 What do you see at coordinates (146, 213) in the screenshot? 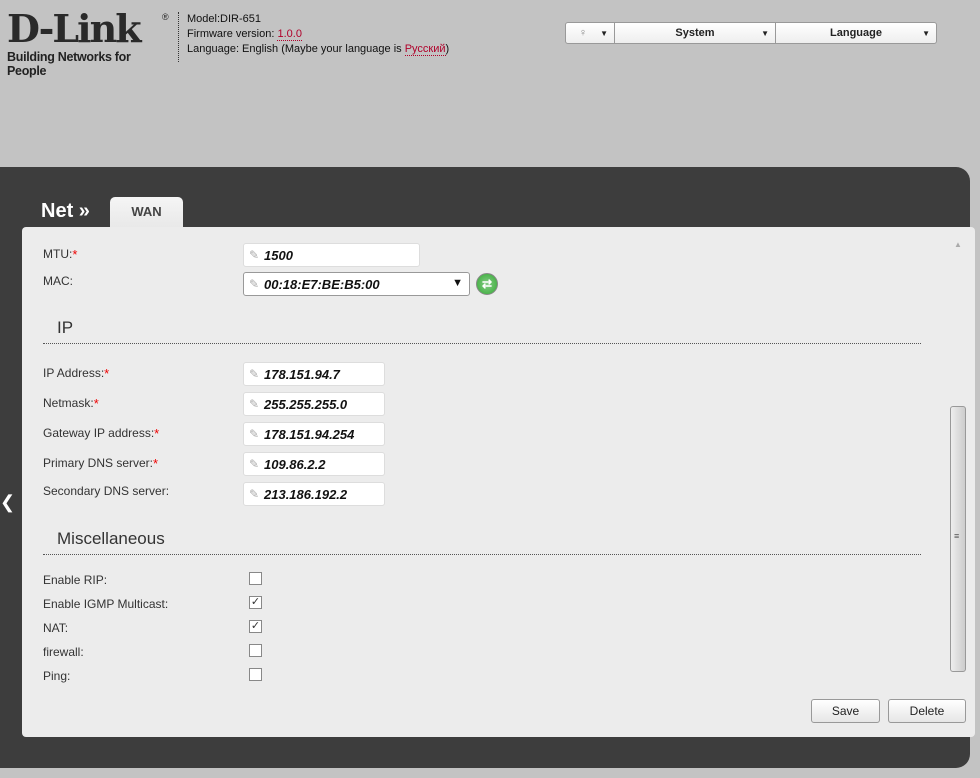
I see `tab-wan: WAN` at bounding box center [146, 213].